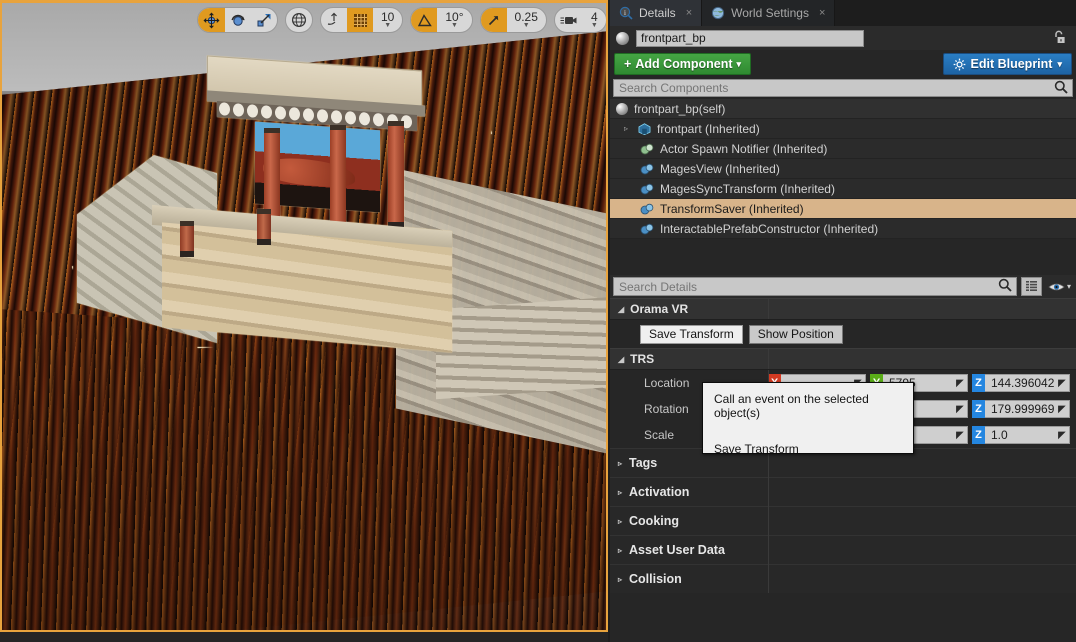 This screenshot has width=1076, height=642. Describe the element at coordinates (806, 286) in the screenshot. I see `search-details-input` at that location.